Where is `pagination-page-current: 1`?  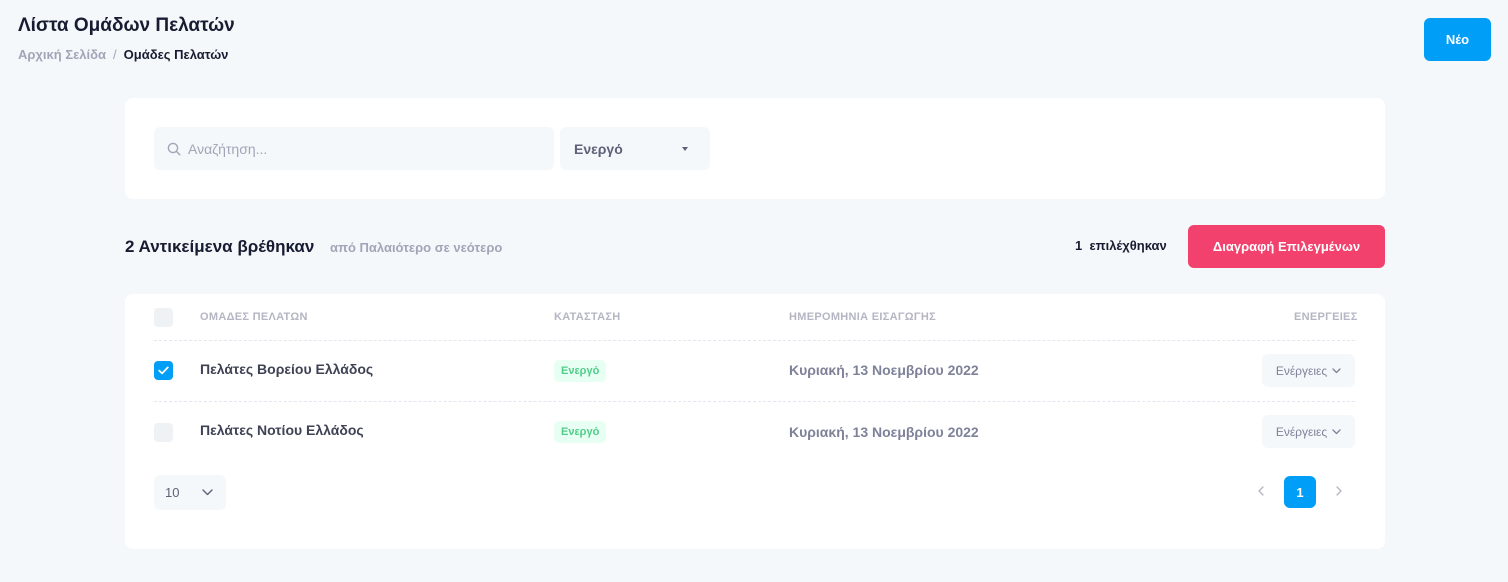 pagination-page-current: 1 is located at coordinates (1300, 492).